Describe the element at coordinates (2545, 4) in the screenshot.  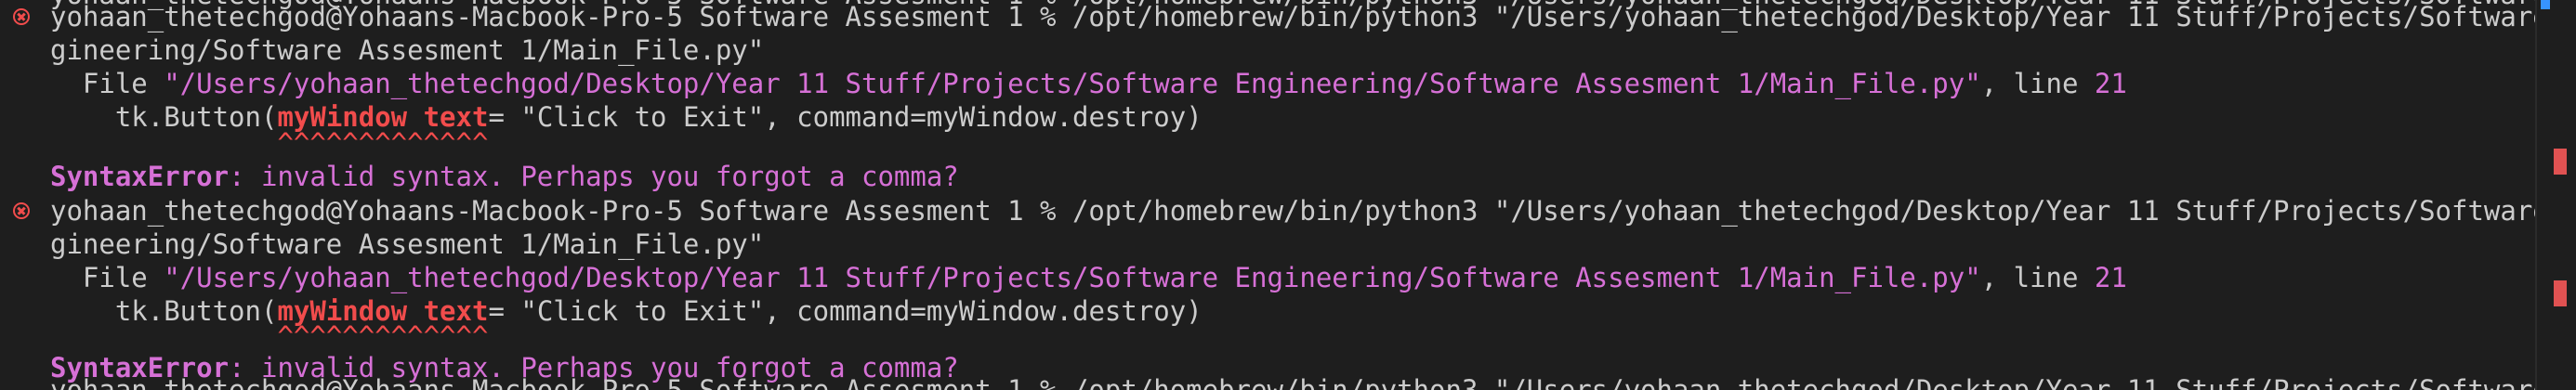
I see `scroll-marker-selection` at that location.